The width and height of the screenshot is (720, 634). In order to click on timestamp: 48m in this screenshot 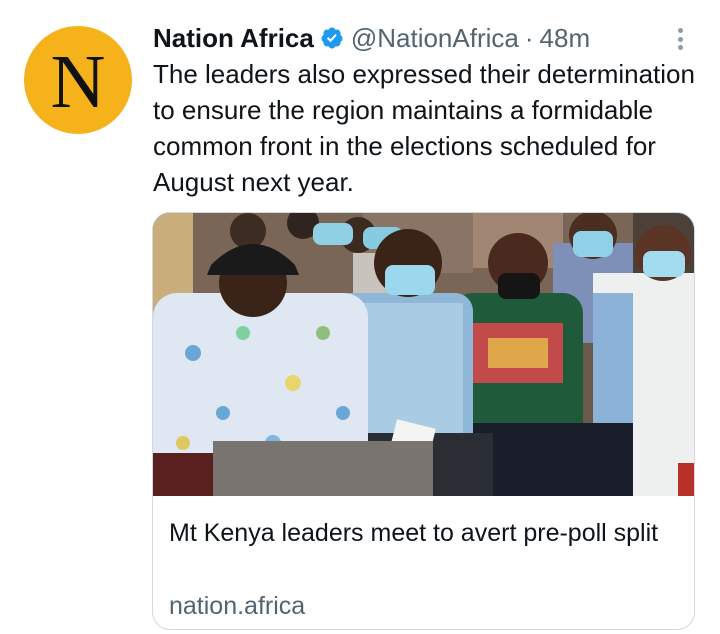, I will do `click(565, 38)`.